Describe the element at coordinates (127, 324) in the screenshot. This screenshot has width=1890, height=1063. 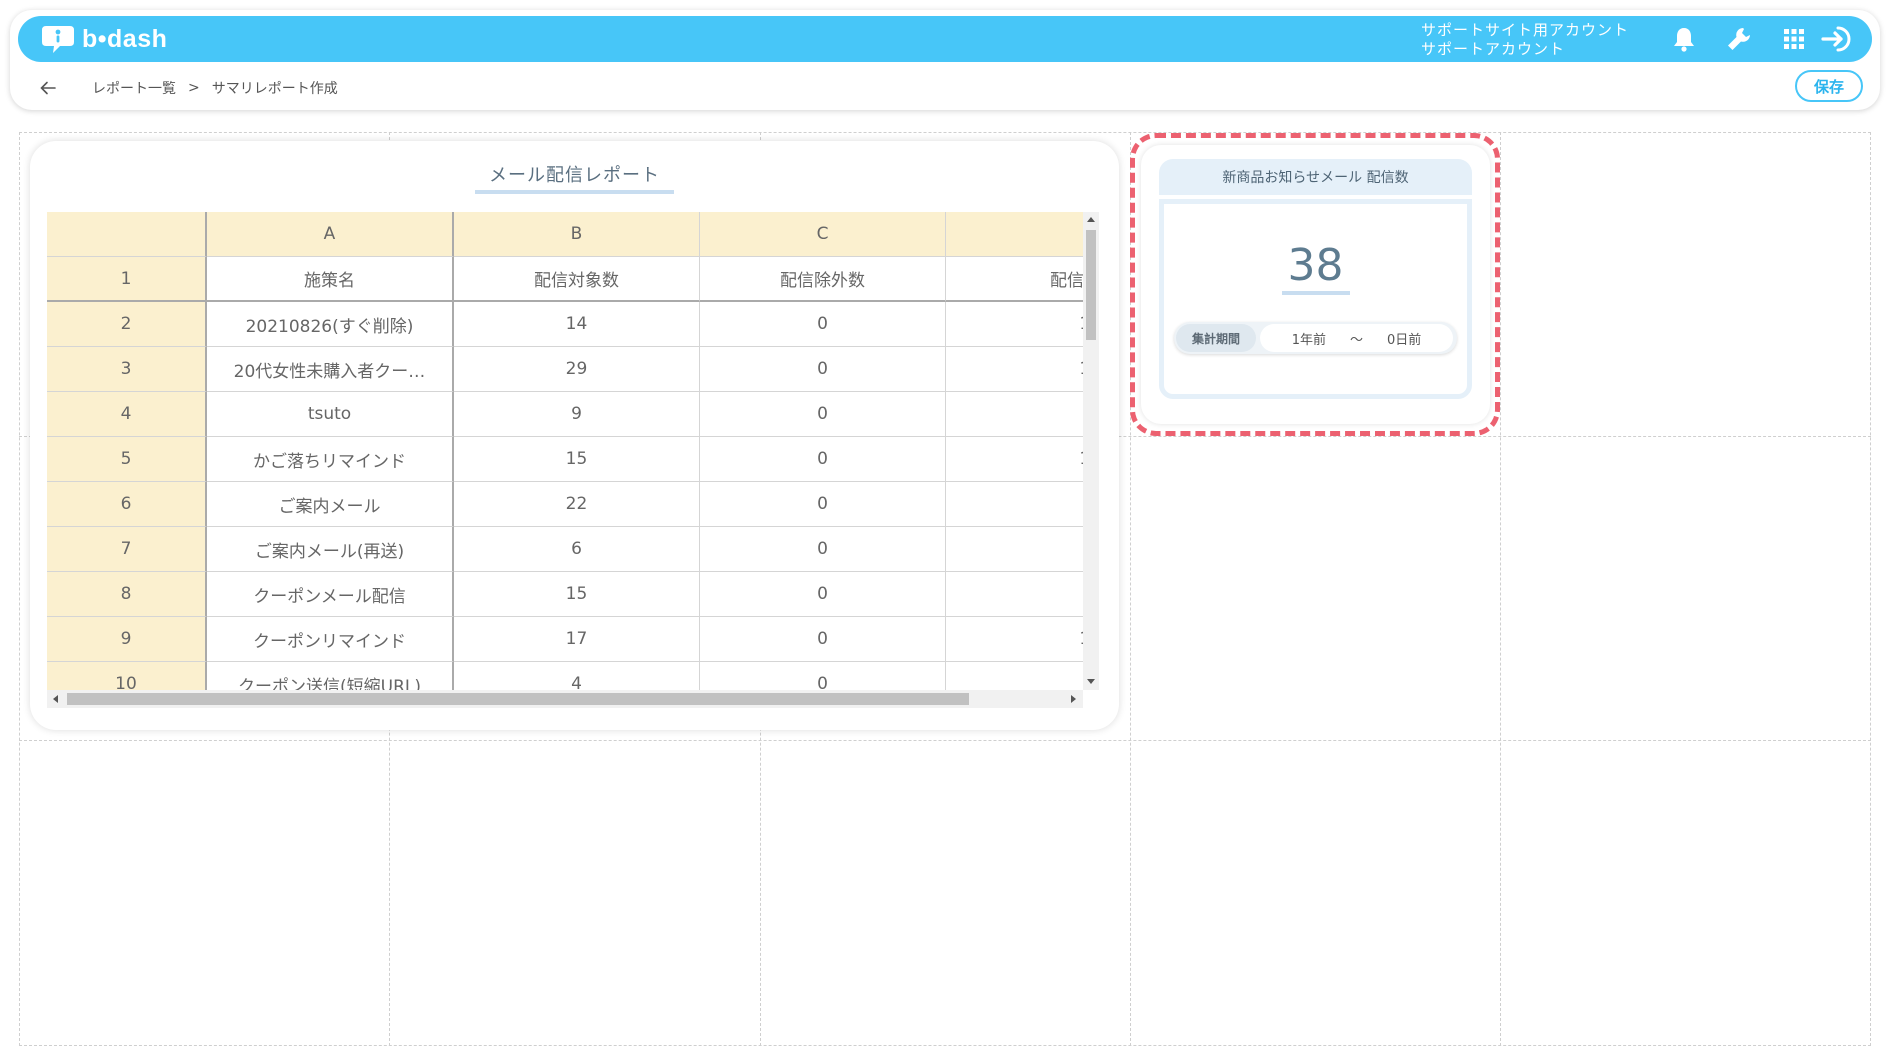
I see `row-header: 2` at that location.